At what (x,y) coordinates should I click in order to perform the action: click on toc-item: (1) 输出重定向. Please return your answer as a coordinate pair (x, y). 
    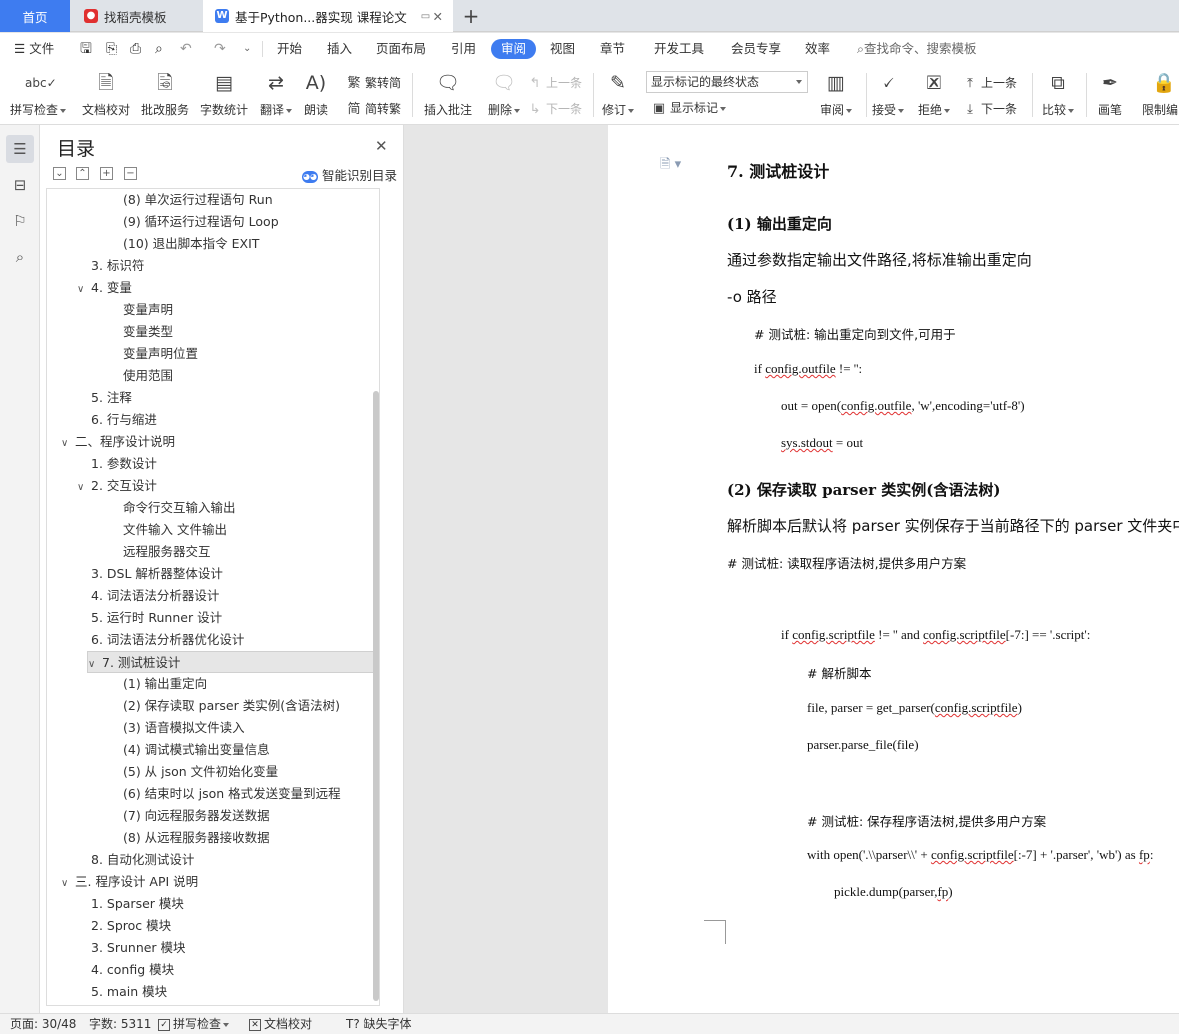
    Looking at the image, I should click on (213, 684).